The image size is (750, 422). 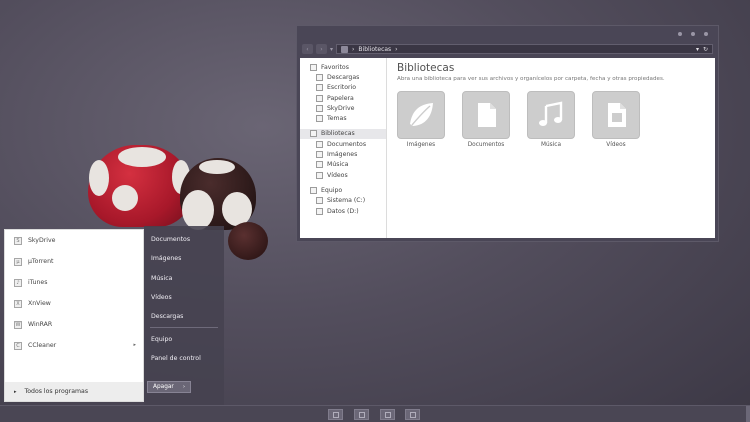 What do you see at coordinates (697, 49) in the screenshot?
I see `address-dropdown-icon: ▾` at bounding box center [697, 49].